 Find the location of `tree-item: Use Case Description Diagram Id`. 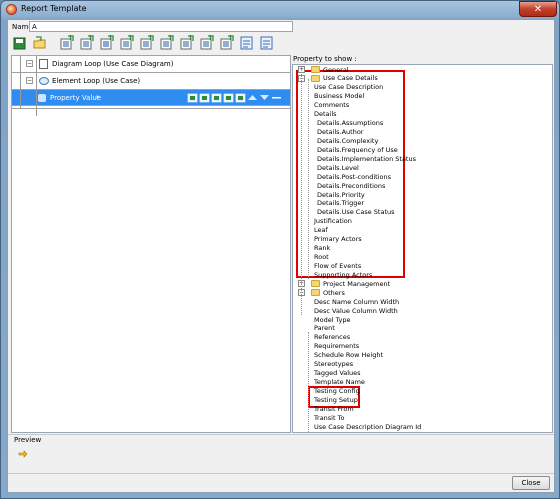

tree-item: Use Case Description Diagram Id is located at coordinates (367, 427).